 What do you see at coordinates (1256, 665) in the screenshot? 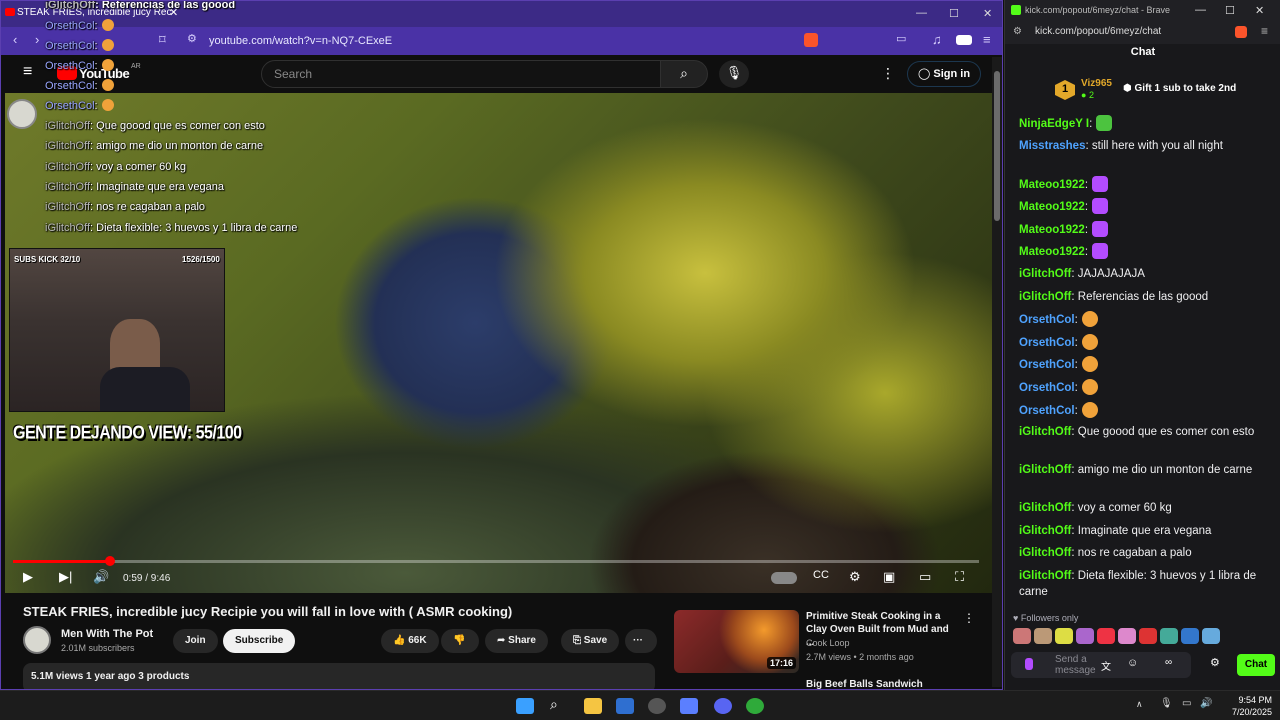
I see `chat-send-button: Chat` at bounding box center [1256, 665].